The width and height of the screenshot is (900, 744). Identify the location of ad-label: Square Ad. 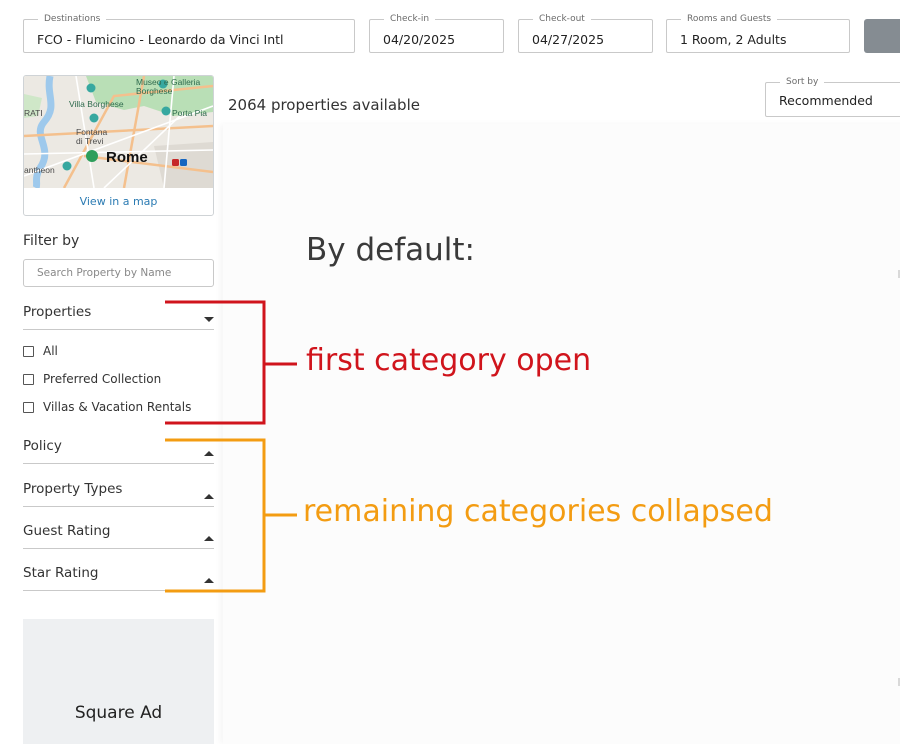
(118, 713).